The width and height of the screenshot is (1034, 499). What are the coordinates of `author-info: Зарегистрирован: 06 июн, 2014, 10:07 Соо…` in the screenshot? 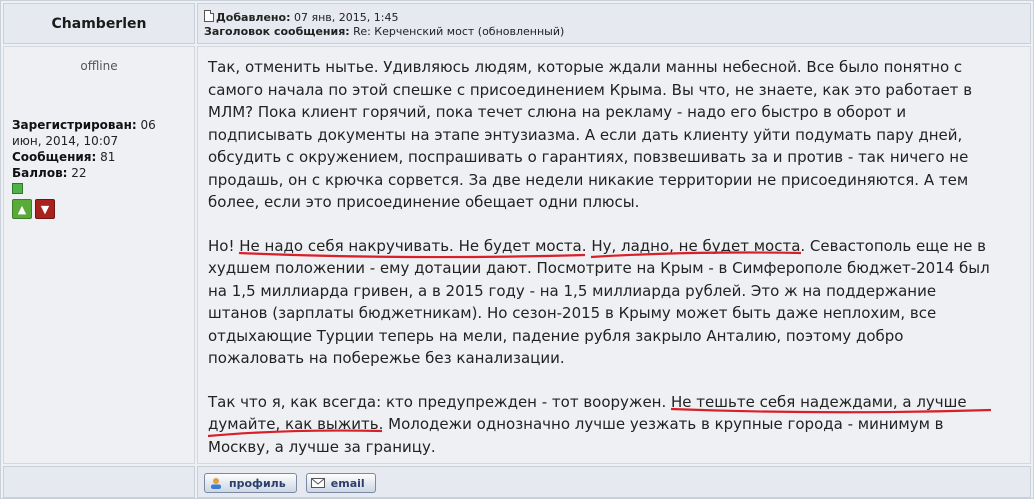 It's located at (99, 149).